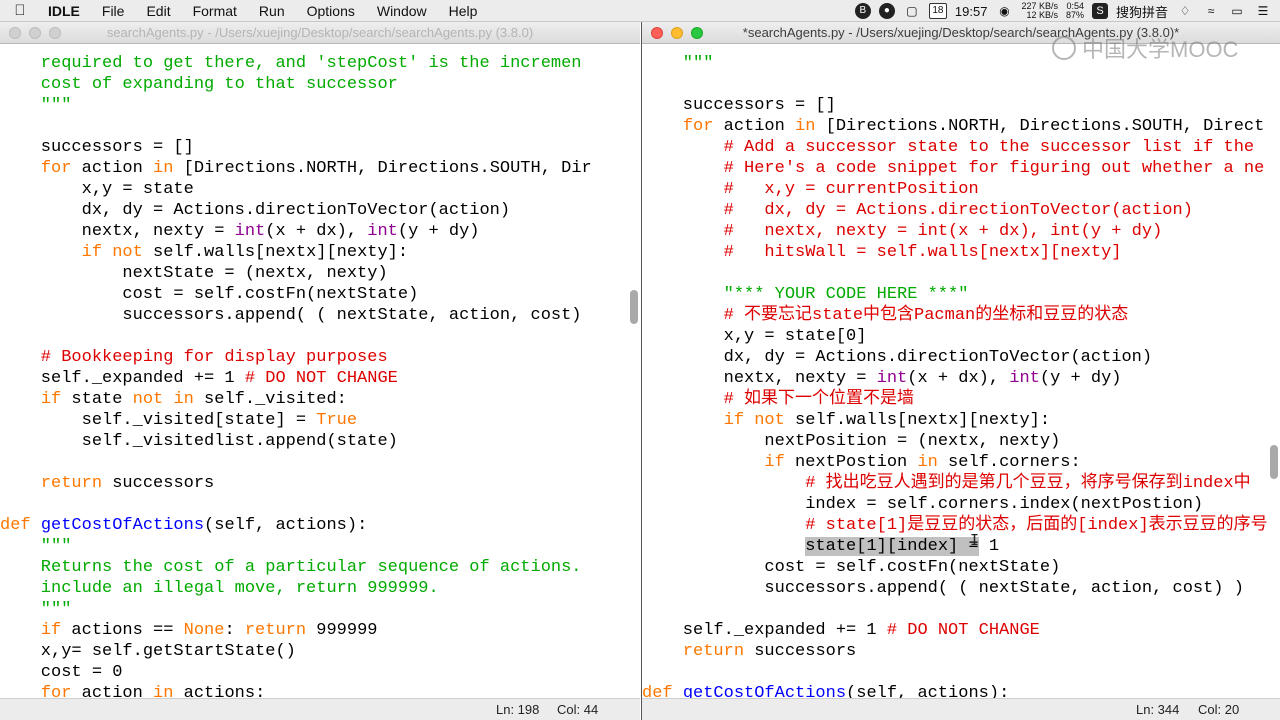 This screenshot has height=720, width=1280. What do you see at coordinates (805, 126) in the screenshot?
I see `code-token: in` at bounding box center [805, 126].